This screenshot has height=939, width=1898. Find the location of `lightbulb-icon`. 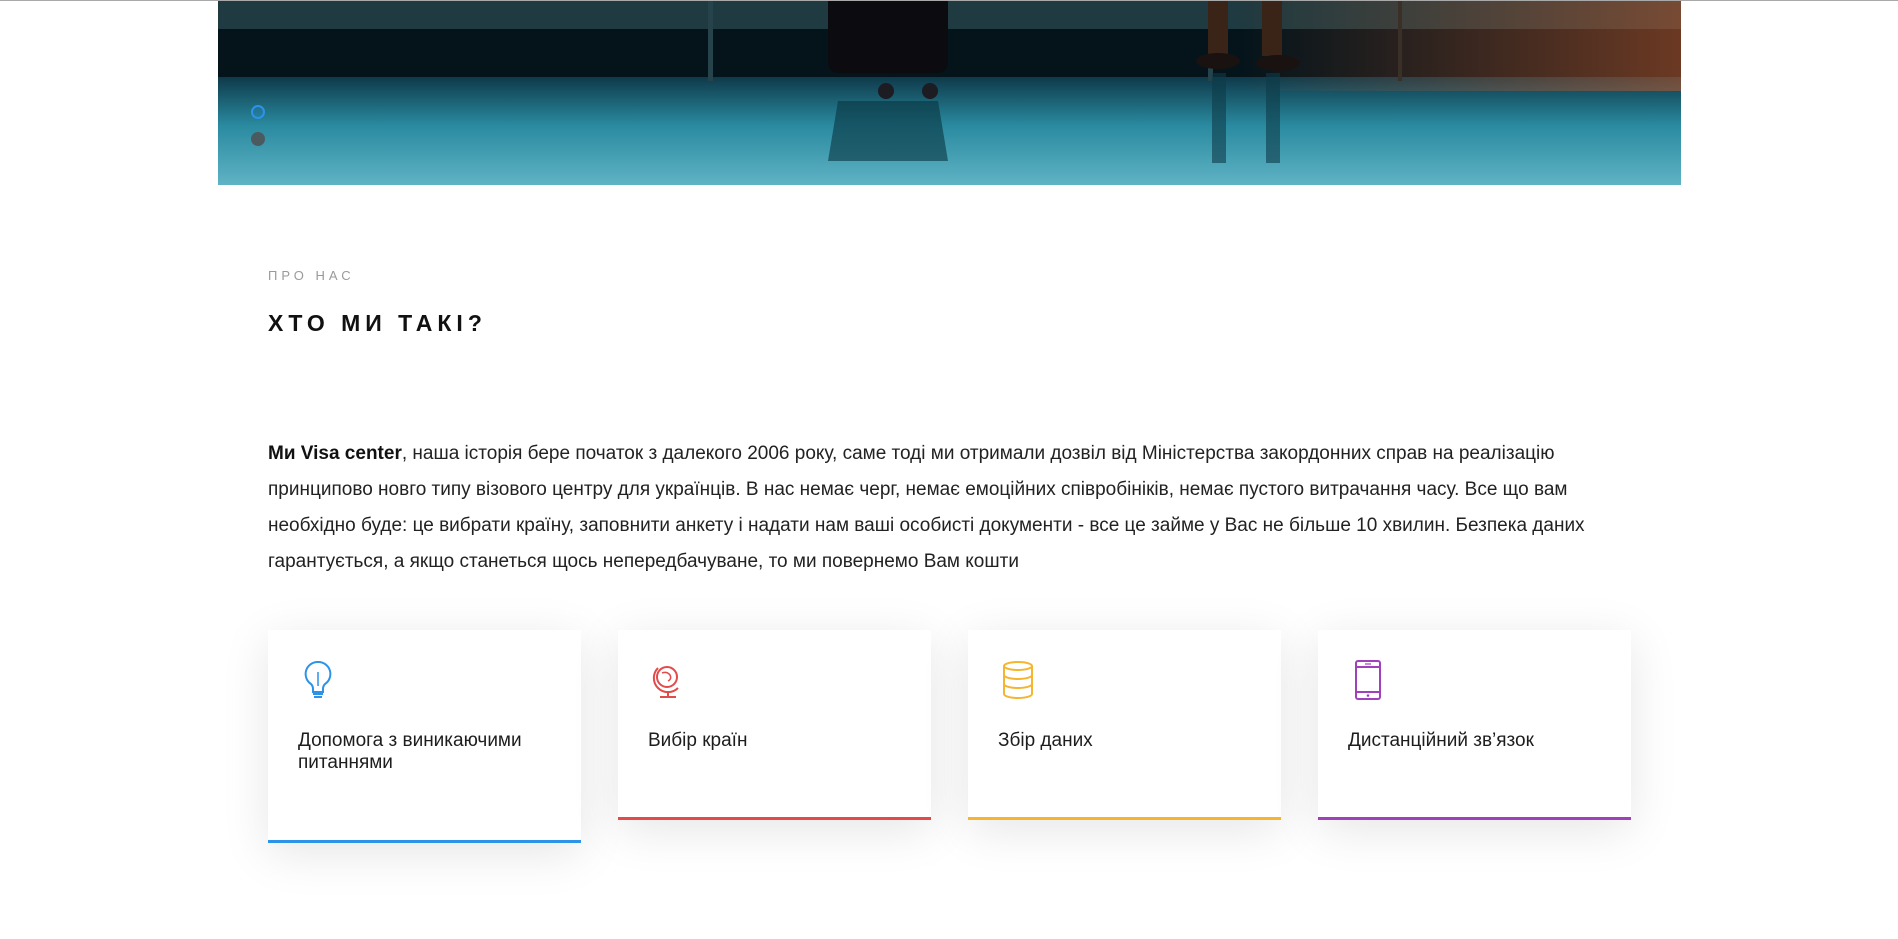

lightbulb-icon is located at coordinates (318, 679).